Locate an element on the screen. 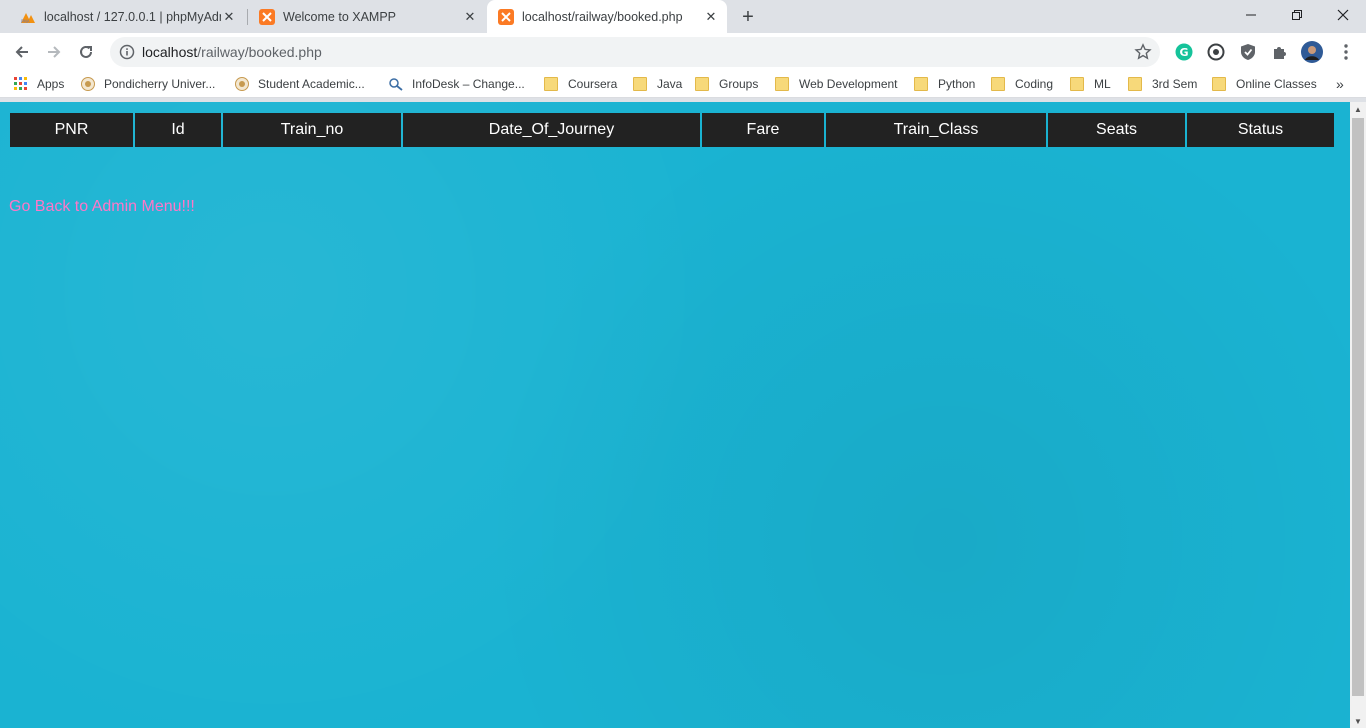 The image size is (1366, 728). bookmark-java: Java is located at coordinates (657, 84).